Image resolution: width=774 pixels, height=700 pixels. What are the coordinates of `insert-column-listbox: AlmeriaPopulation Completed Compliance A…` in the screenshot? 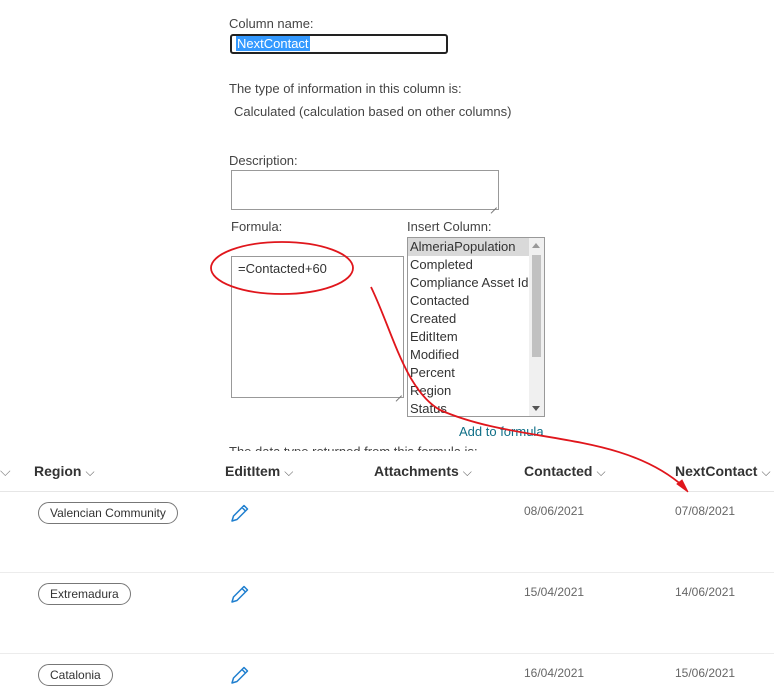 It's located at (476, 327).